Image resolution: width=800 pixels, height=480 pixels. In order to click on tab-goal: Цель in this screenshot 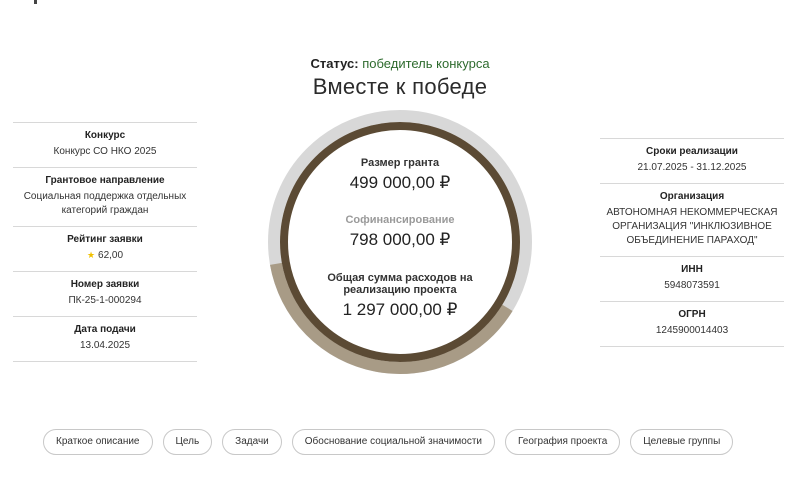, I will do `click(187, 442)`.